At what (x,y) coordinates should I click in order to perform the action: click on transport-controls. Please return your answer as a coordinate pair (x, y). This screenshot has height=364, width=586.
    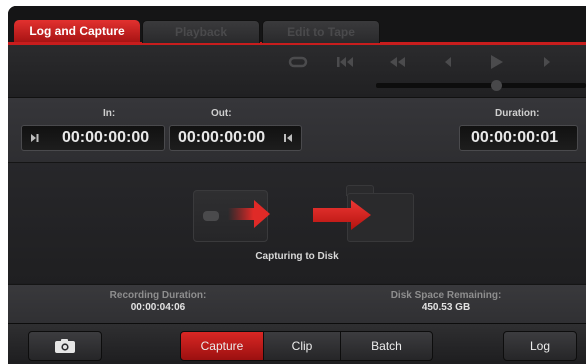
    Looking at the image, I should click on (297, 71).